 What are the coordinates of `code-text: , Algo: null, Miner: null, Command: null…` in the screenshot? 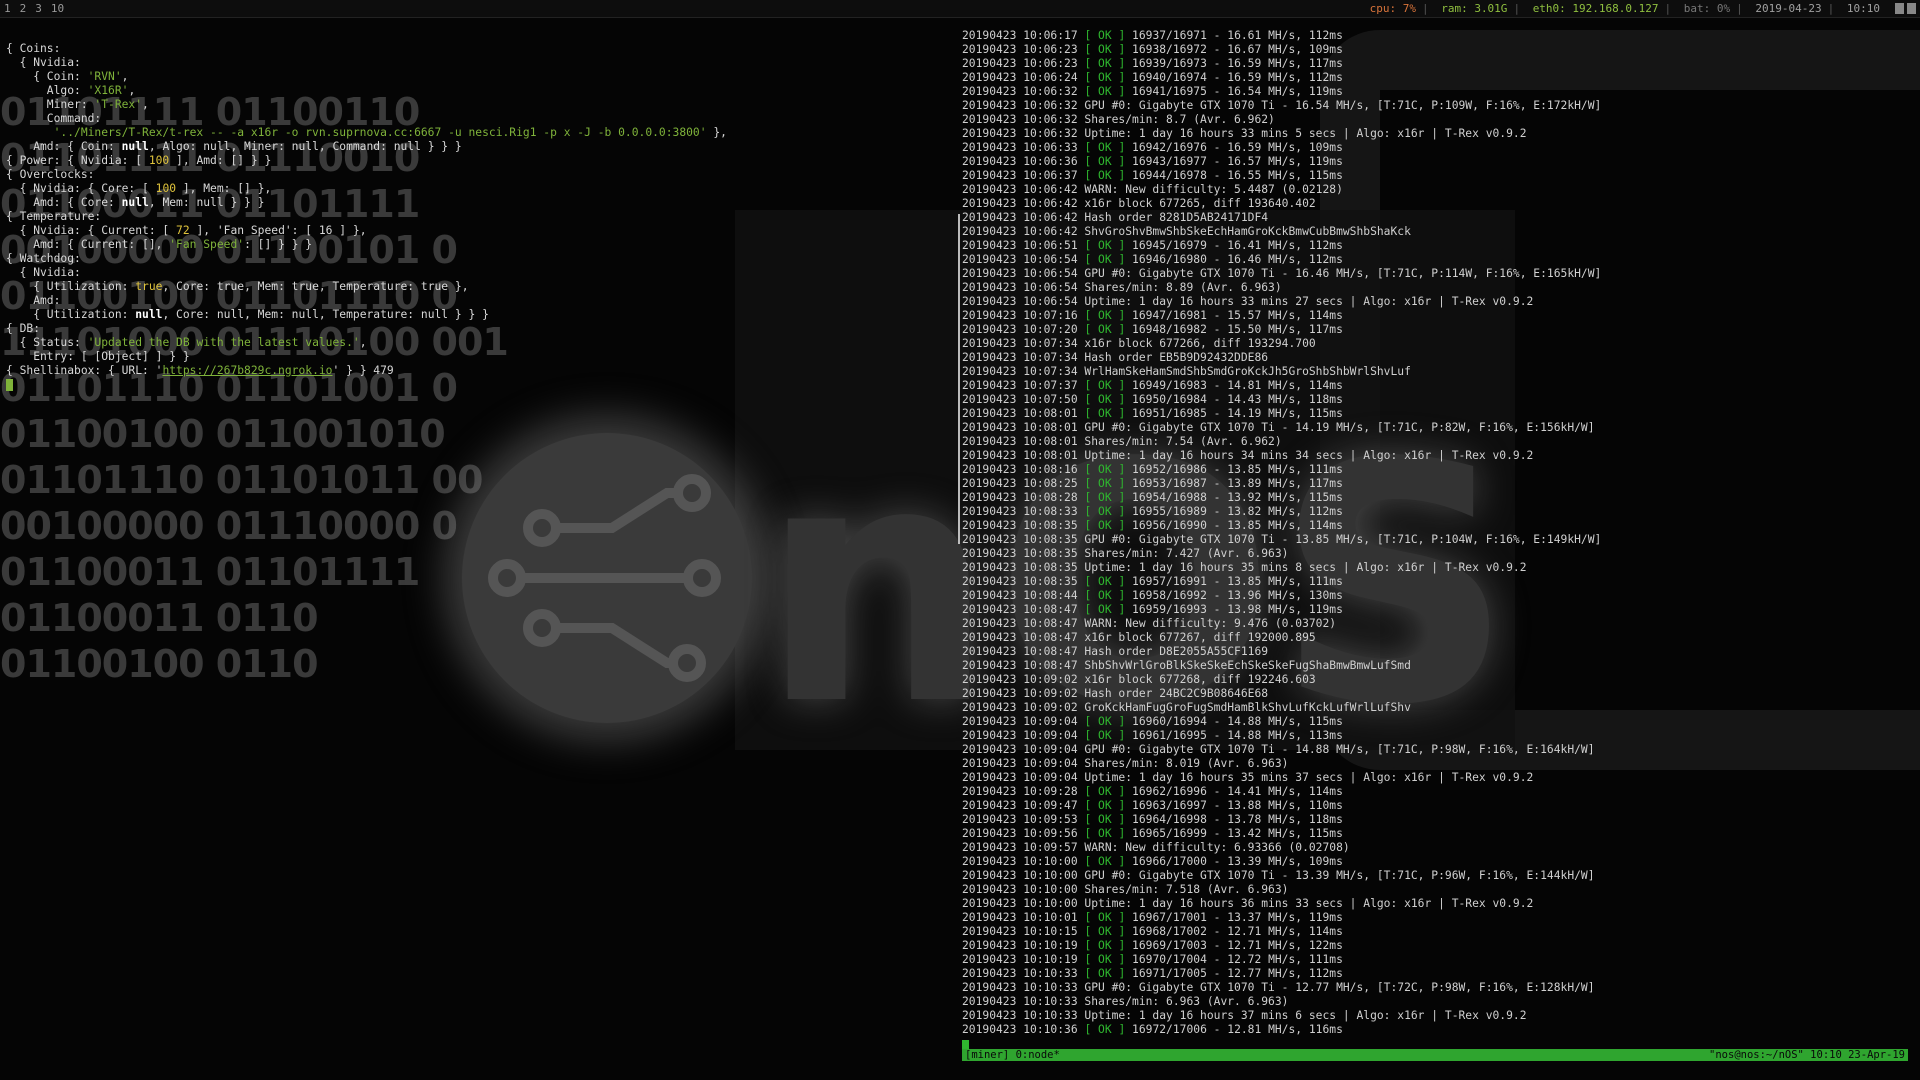 It's located at (305, 146).